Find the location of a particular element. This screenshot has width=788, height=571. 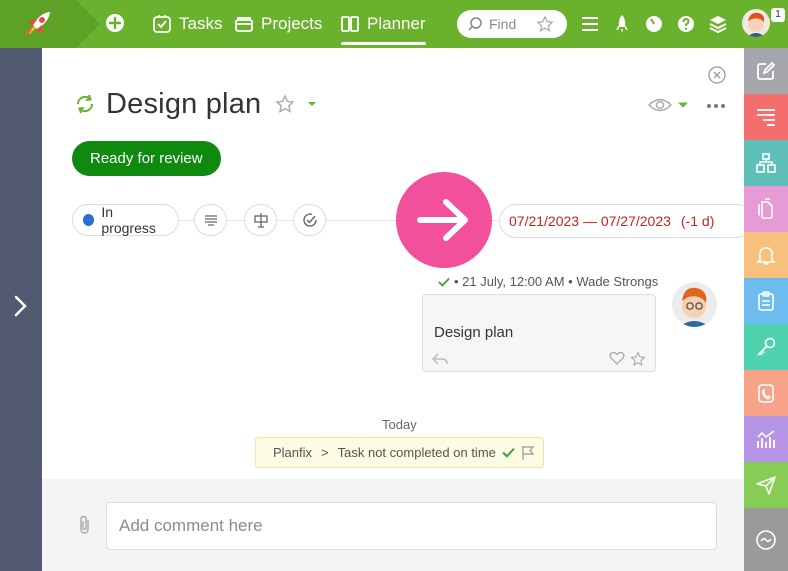

arrow-right-icon is located at coordinates (442, 220).